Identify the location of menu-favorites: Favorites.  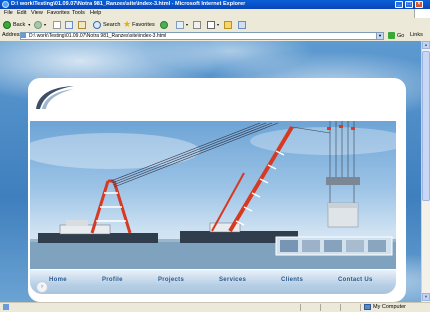
(58, 13).